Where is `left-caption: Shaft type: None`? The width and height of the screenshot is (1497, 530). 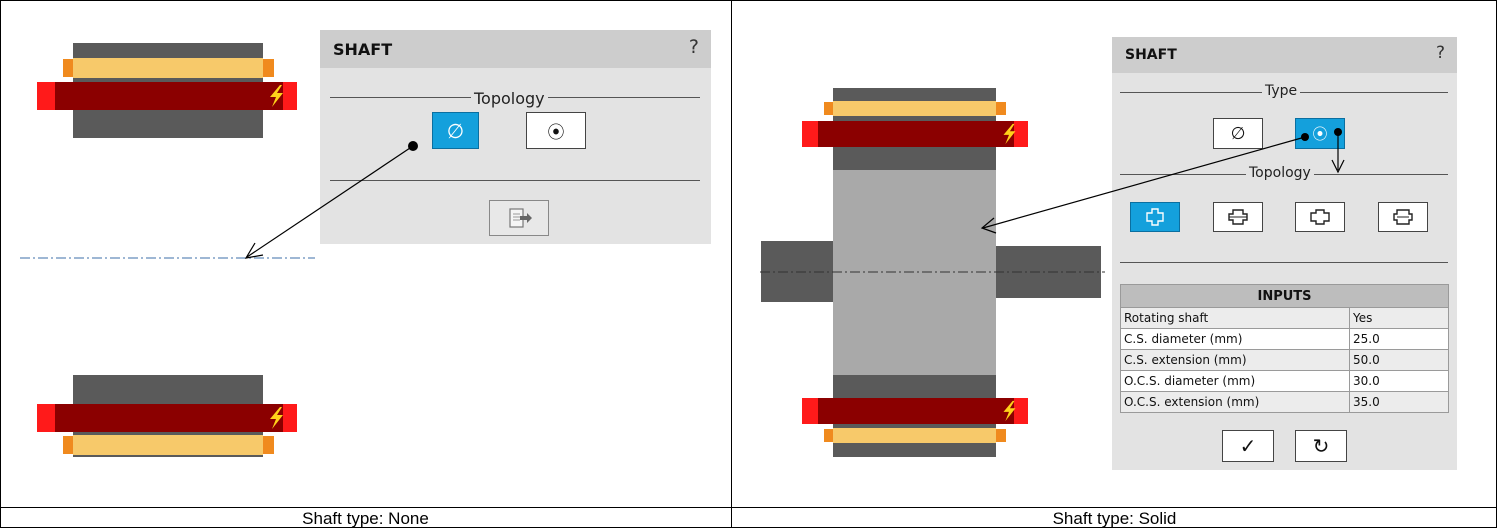 left-caption: Shaft type: None is located at coordinates (365, 518).